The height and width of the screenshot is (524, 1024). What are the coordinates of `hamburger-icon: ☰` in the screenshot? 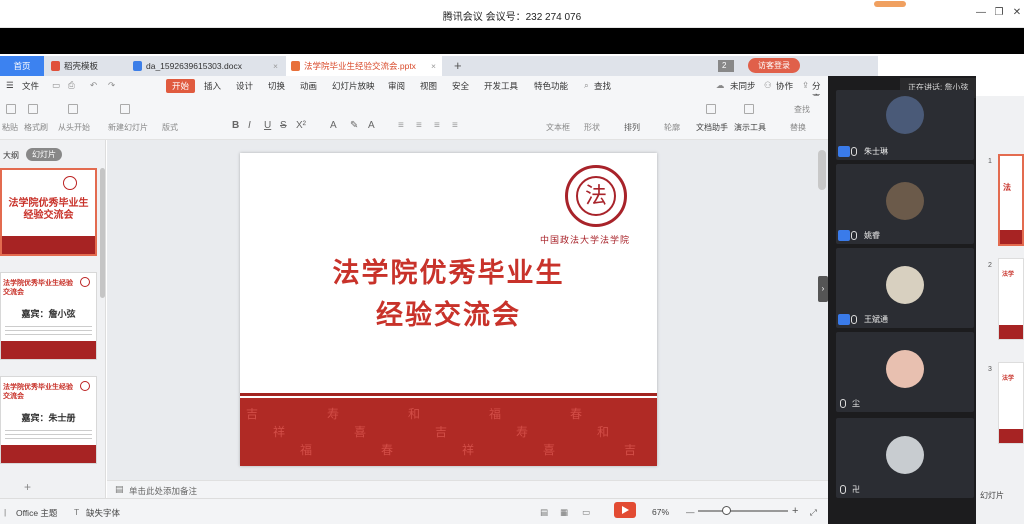 It's located at (10, 85).